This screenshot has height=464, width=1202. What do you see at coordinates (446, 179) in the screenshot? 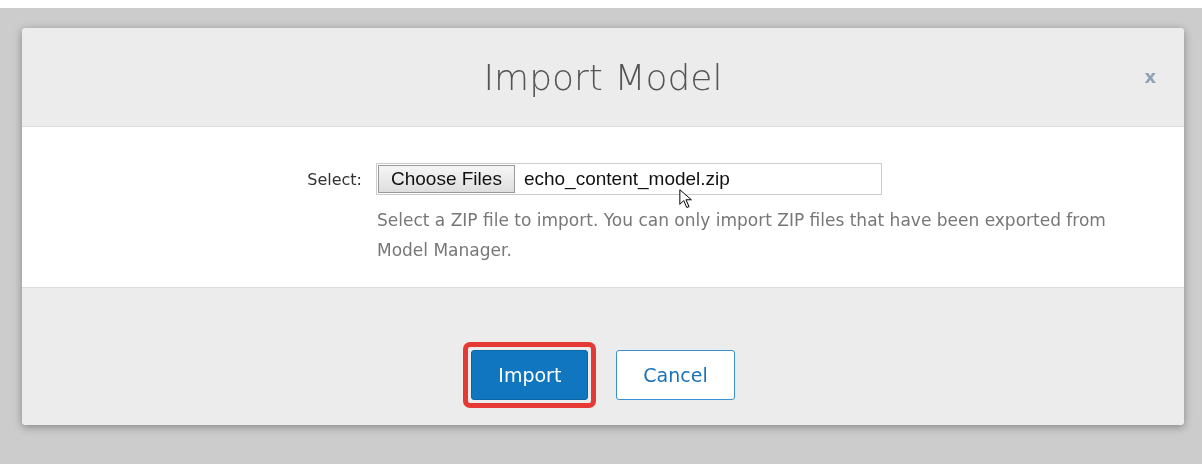
I see `choose-files-button: Choose Files` at bounding box center [446, 179].